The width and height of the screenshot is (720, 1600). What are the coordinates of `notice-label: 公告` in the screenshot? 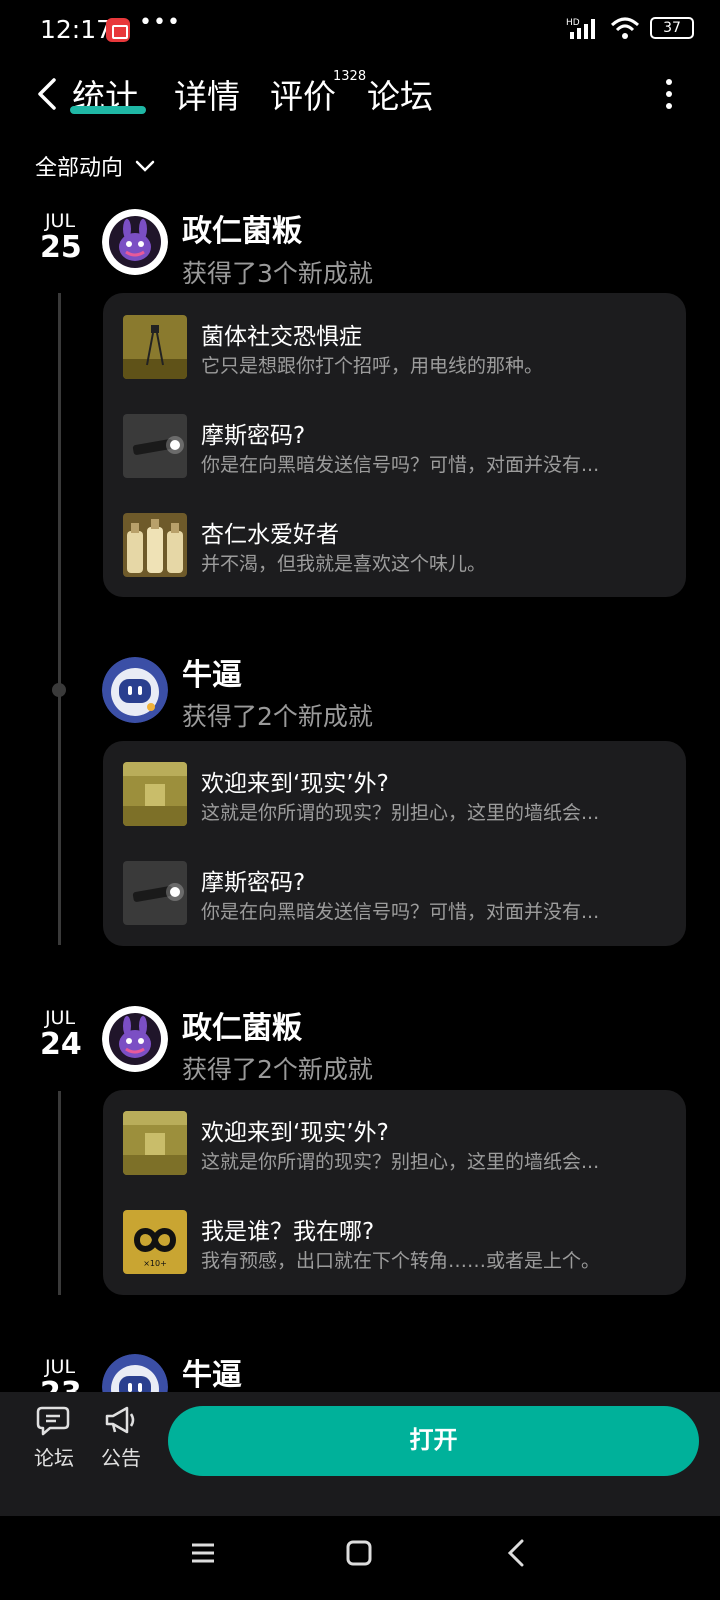 It's located at (121, 1458).